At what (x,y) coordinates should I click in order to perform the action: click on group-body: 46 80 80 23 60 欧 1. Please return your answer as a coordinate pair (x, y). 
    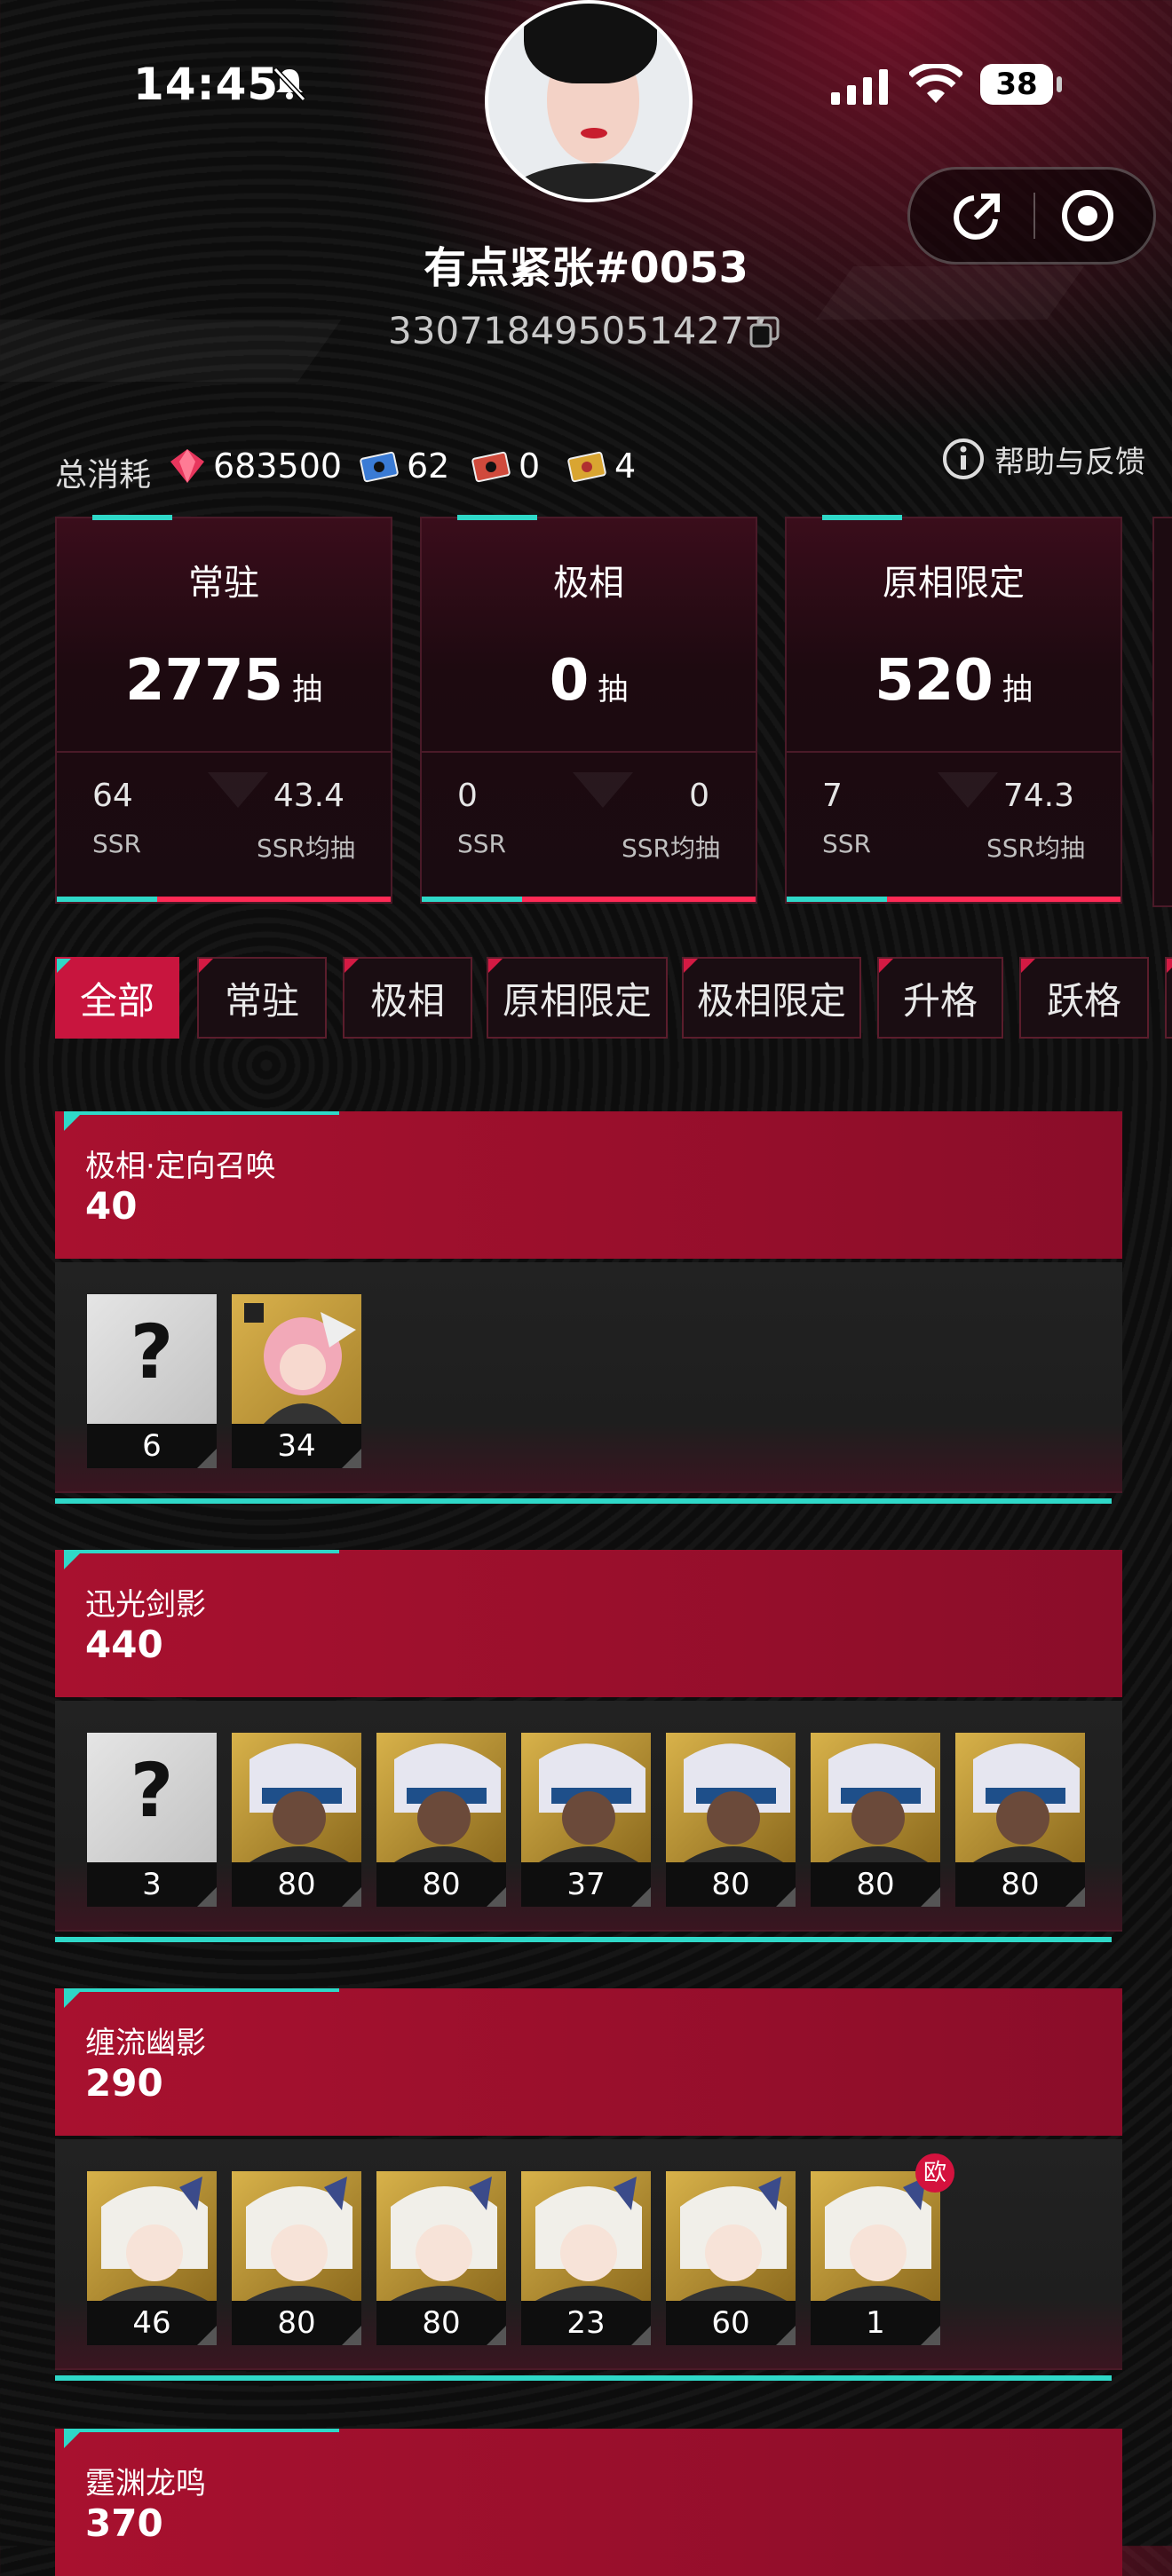
    Looking at the image, I should click on (589, 2254).